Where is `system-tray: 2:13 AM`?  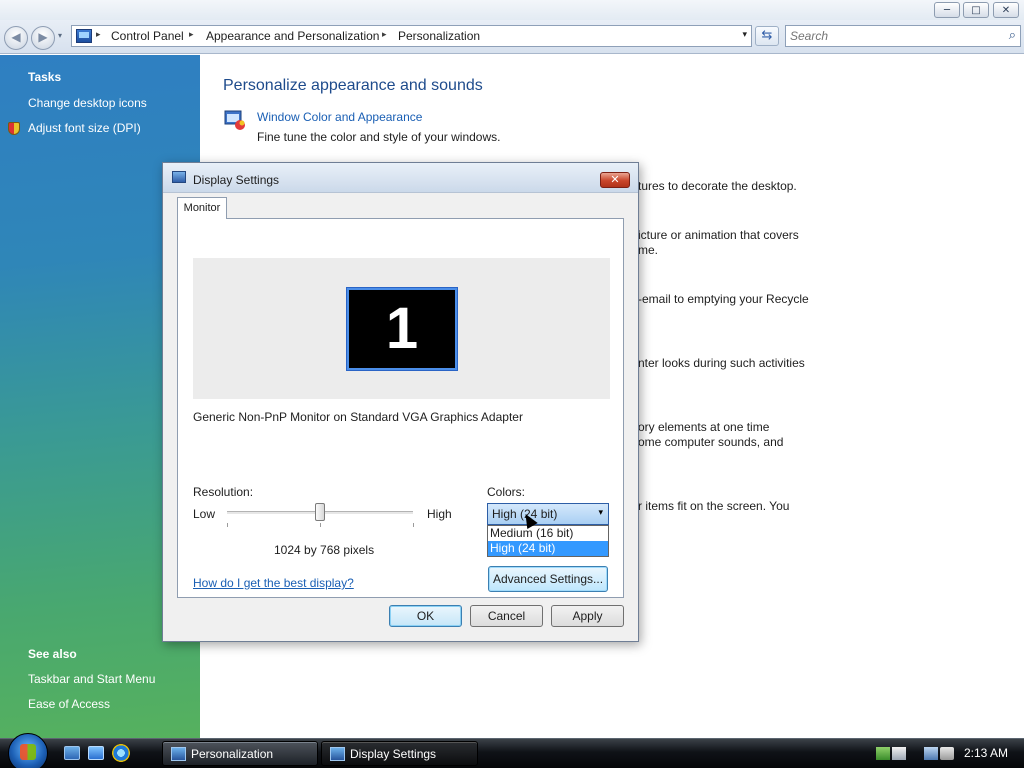 system-tray: 2:13 AM is located at coordinates (946, 753).